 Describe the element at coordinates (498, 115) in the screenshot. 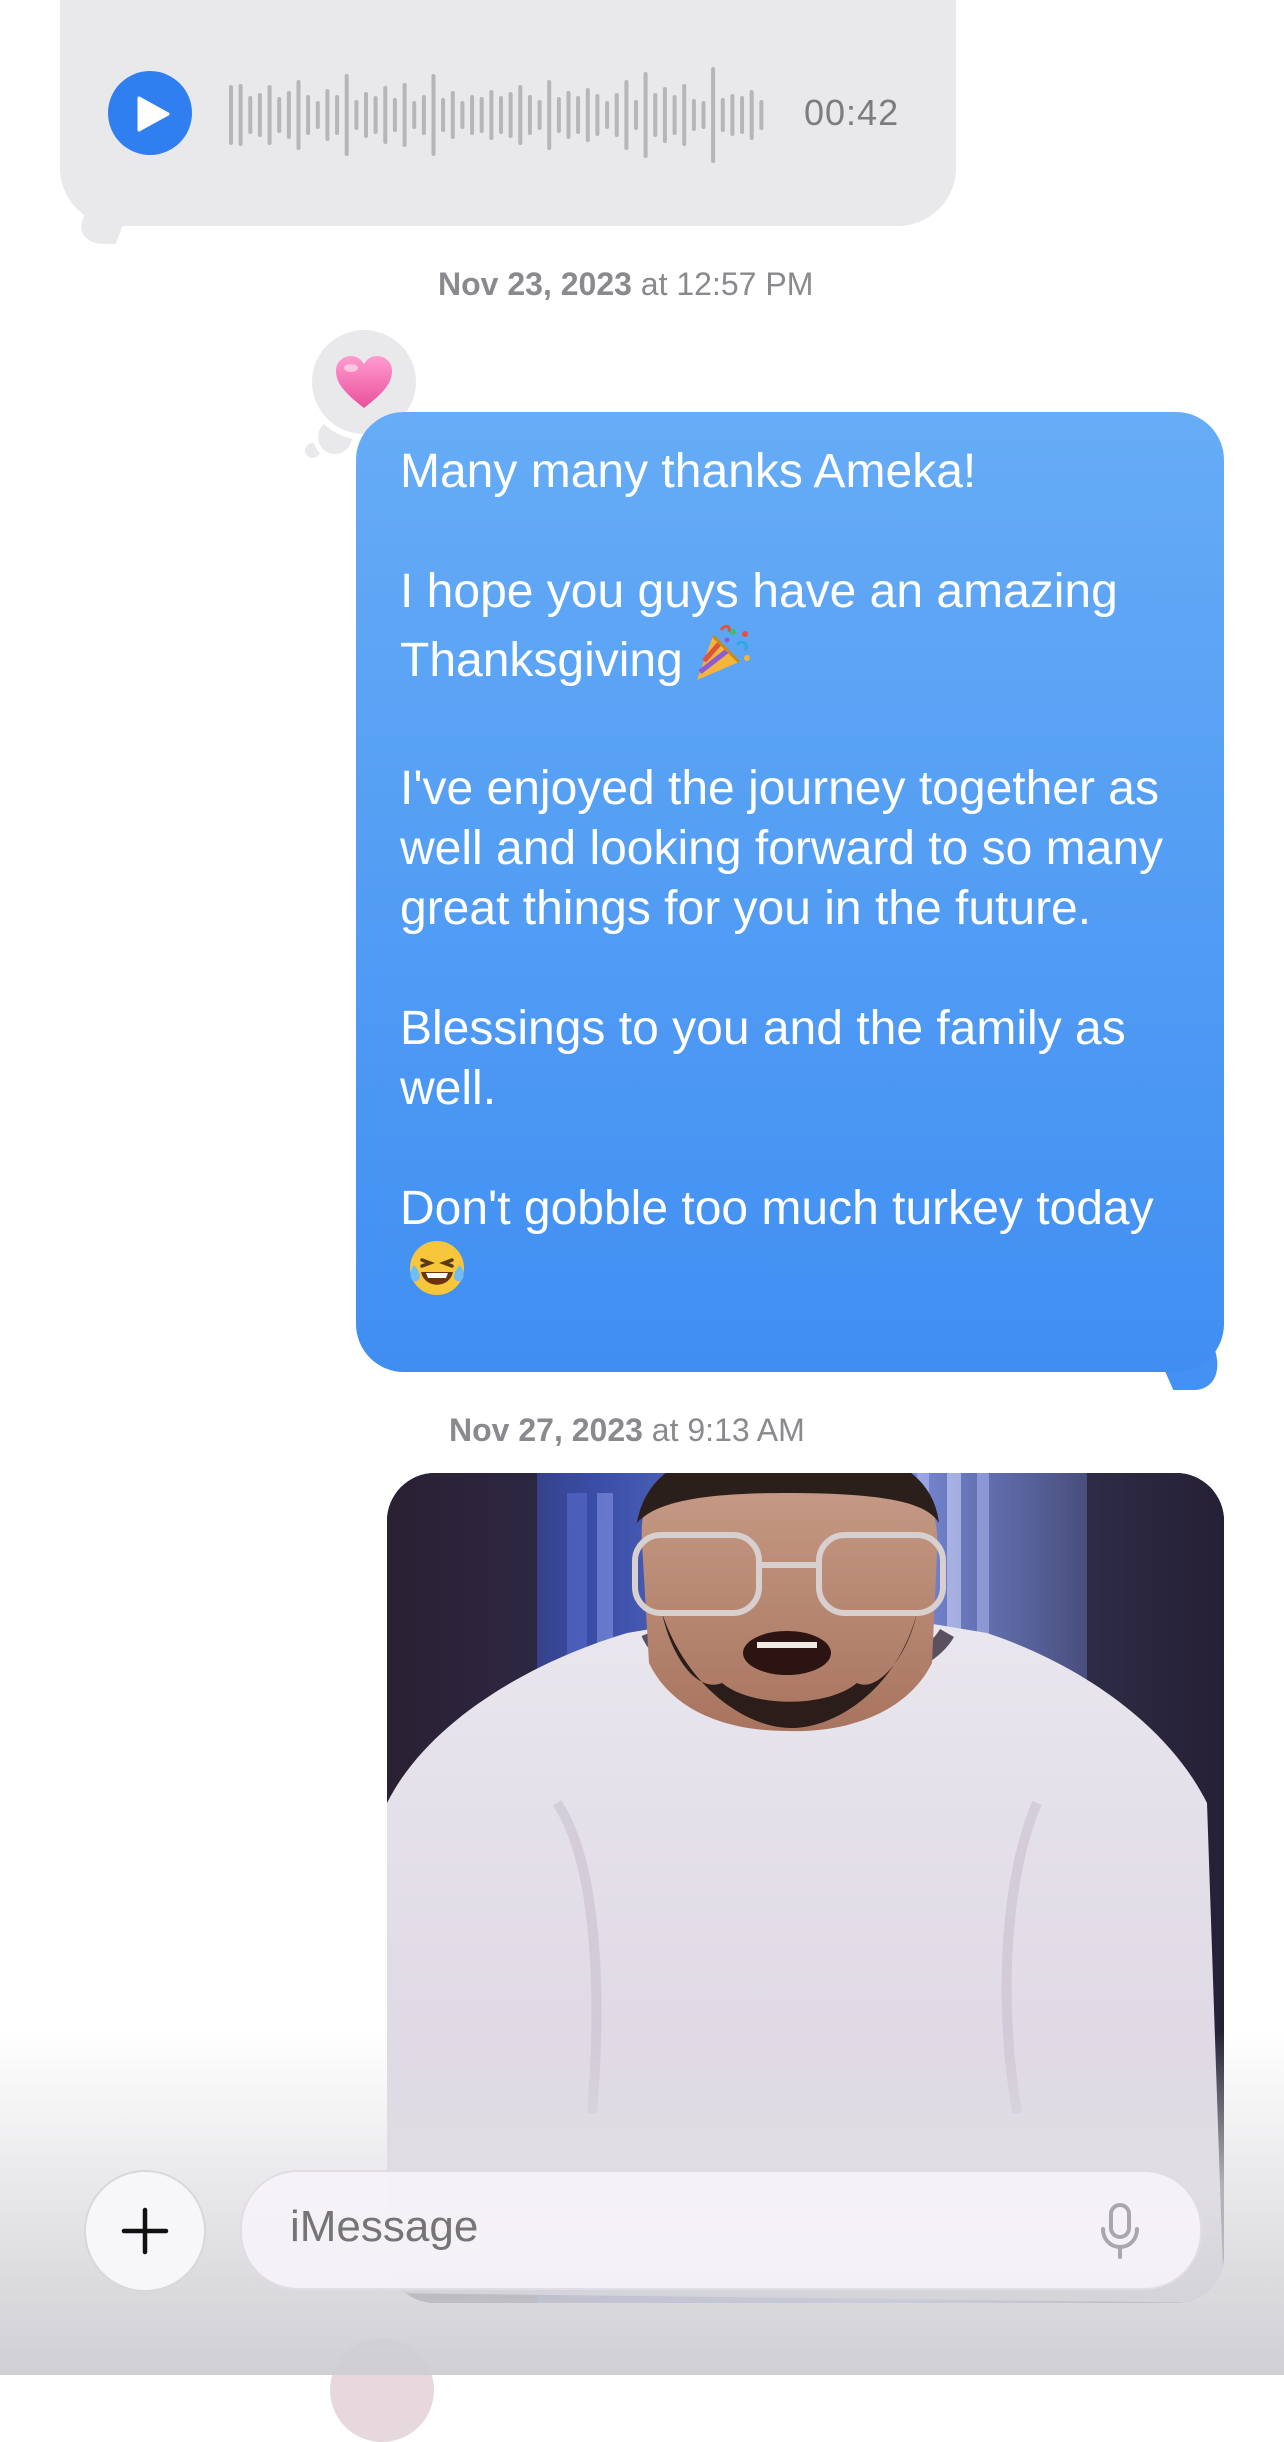

I see `audio-waveform` at that location.